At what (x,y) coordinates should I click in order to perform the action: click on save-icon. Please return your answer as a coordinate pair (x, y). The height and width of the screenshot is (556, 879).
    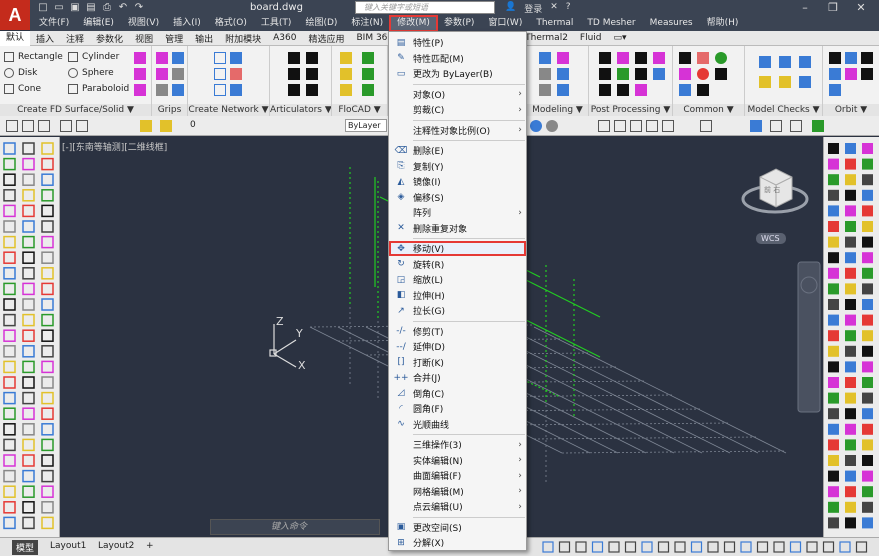
    Looking at the image, I should click on (44, 126).